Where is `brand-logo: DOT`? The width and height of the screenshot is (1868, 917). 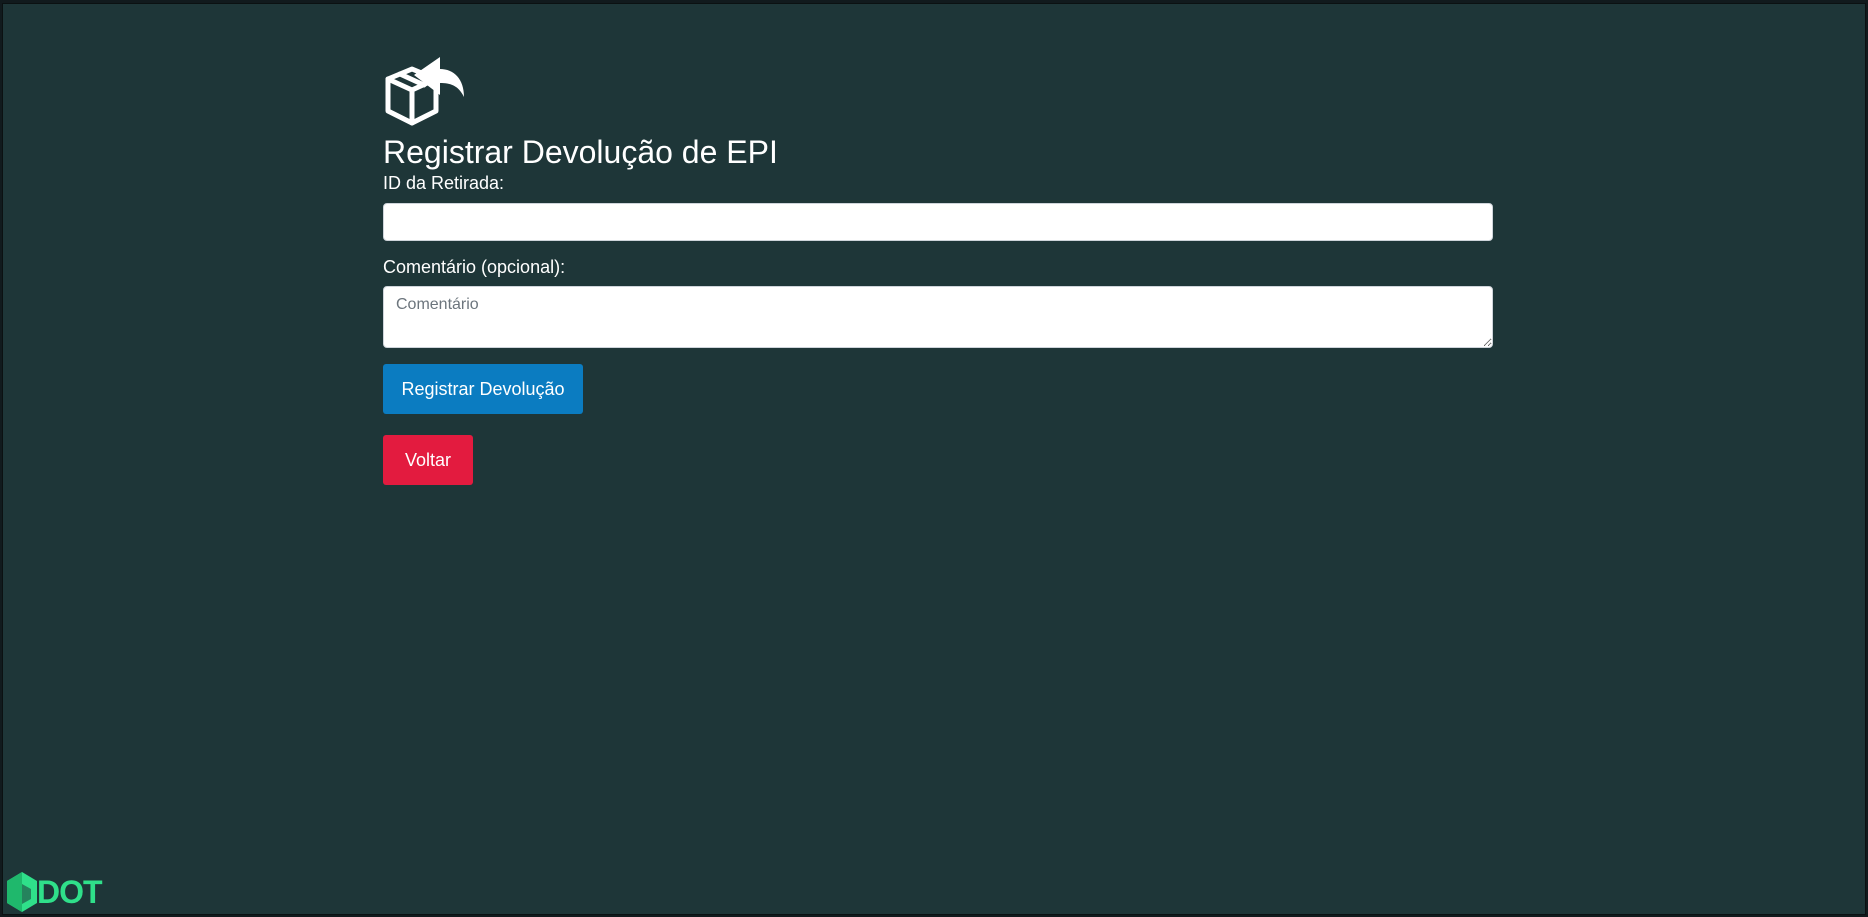 brand-logo: DOT is located at coordinates (55, 892).